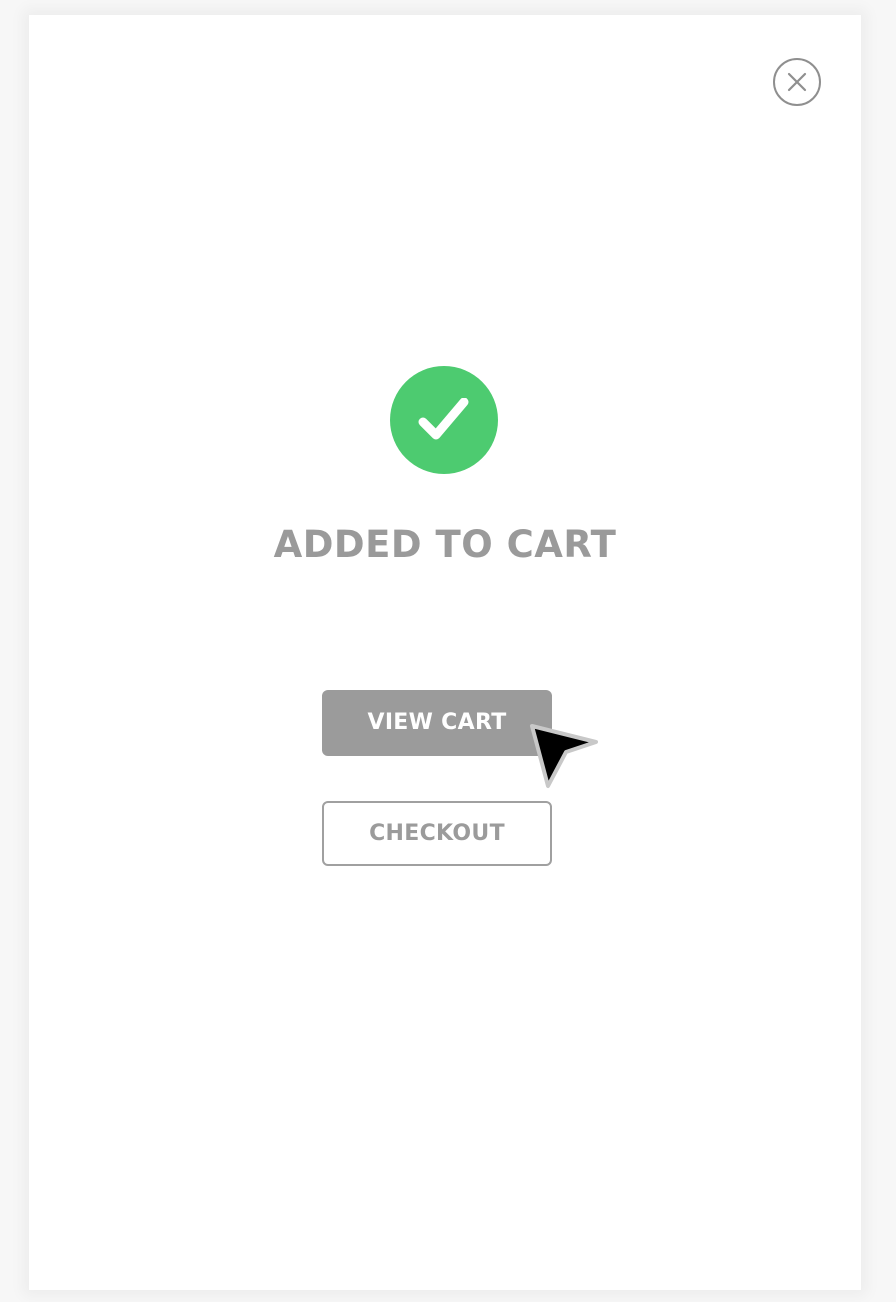  What do you see at coordinates (437, 833) in the screenshot?
I see `checkout-button: CHECKOUT` at bounding box center [437, 833].